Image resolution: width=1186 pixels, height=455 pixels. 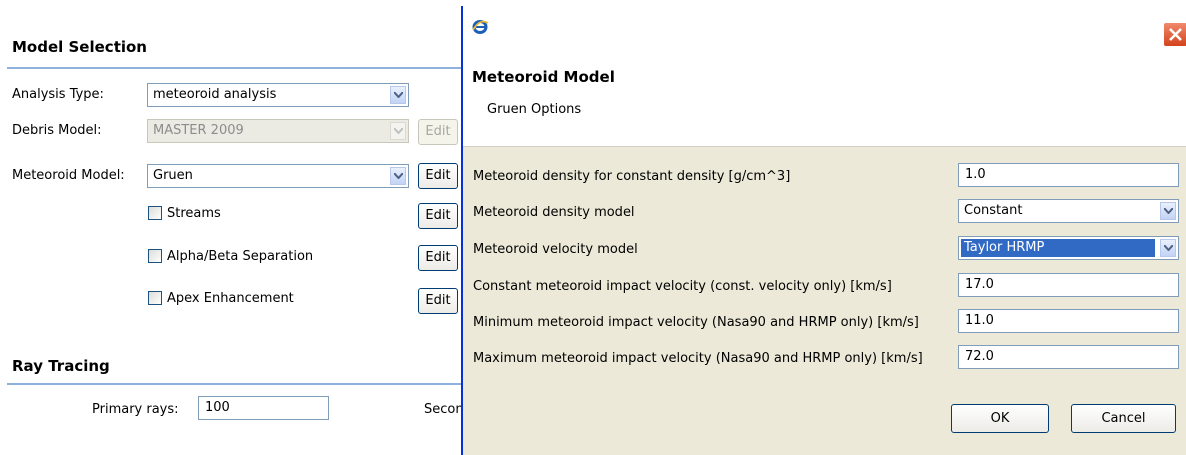 What do you see at coordinates (61, 366) in the screenshot?
I see `ray-tracing-title: Ray Tracing` at bounding box center [61, 366].